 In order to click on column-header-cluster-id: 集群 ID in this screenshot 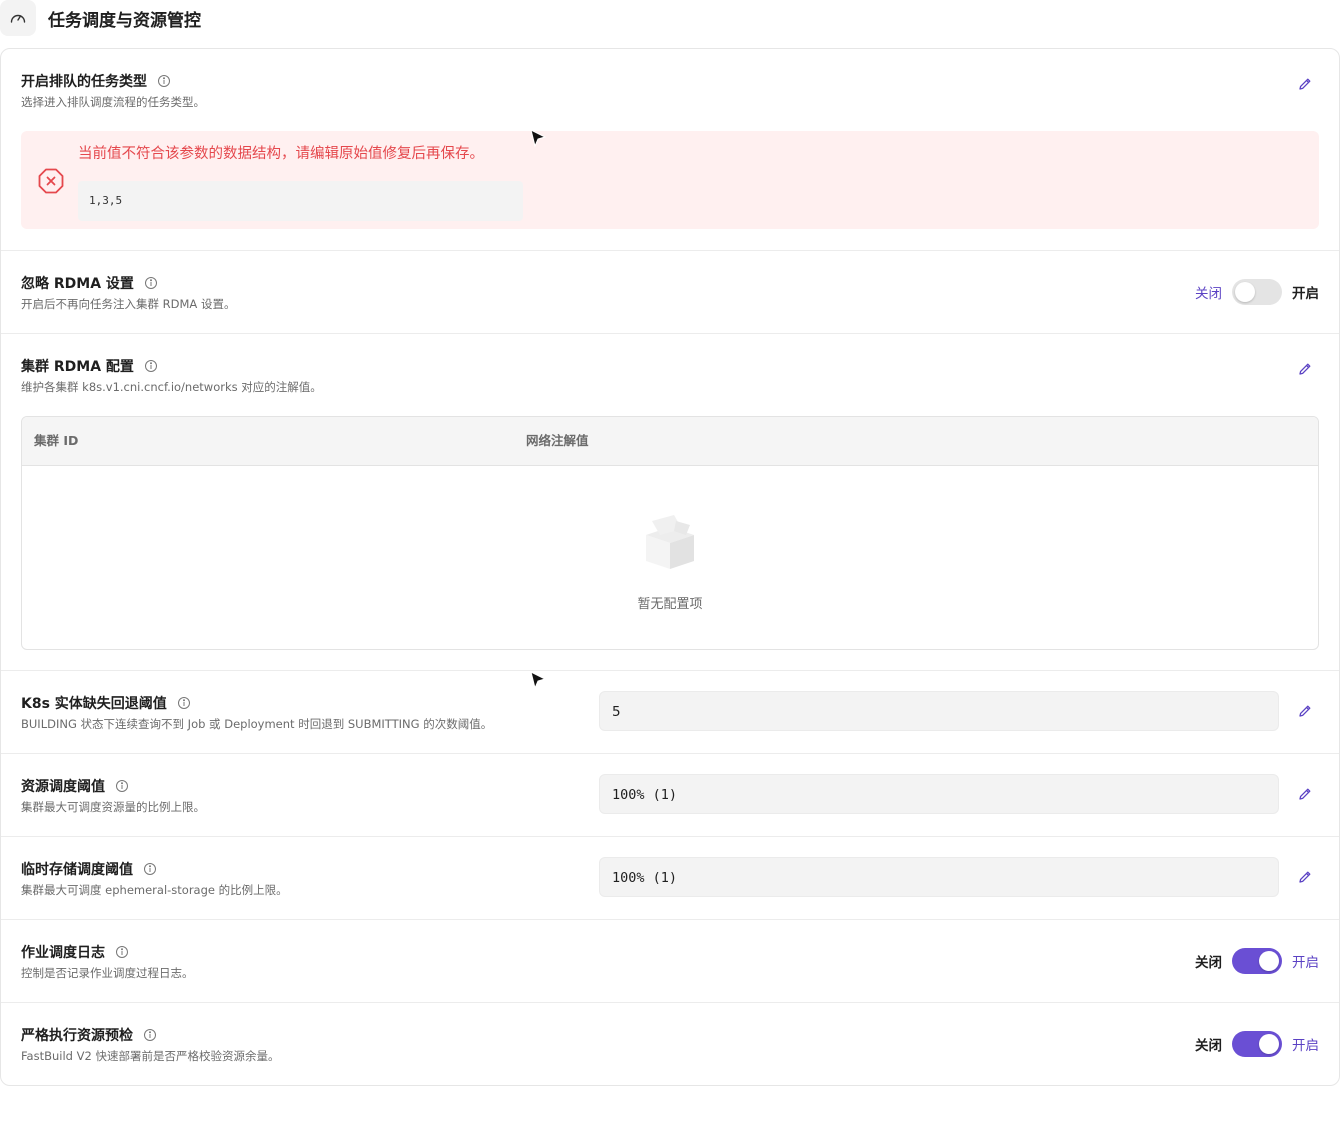, I will do `click(56, 440)`.